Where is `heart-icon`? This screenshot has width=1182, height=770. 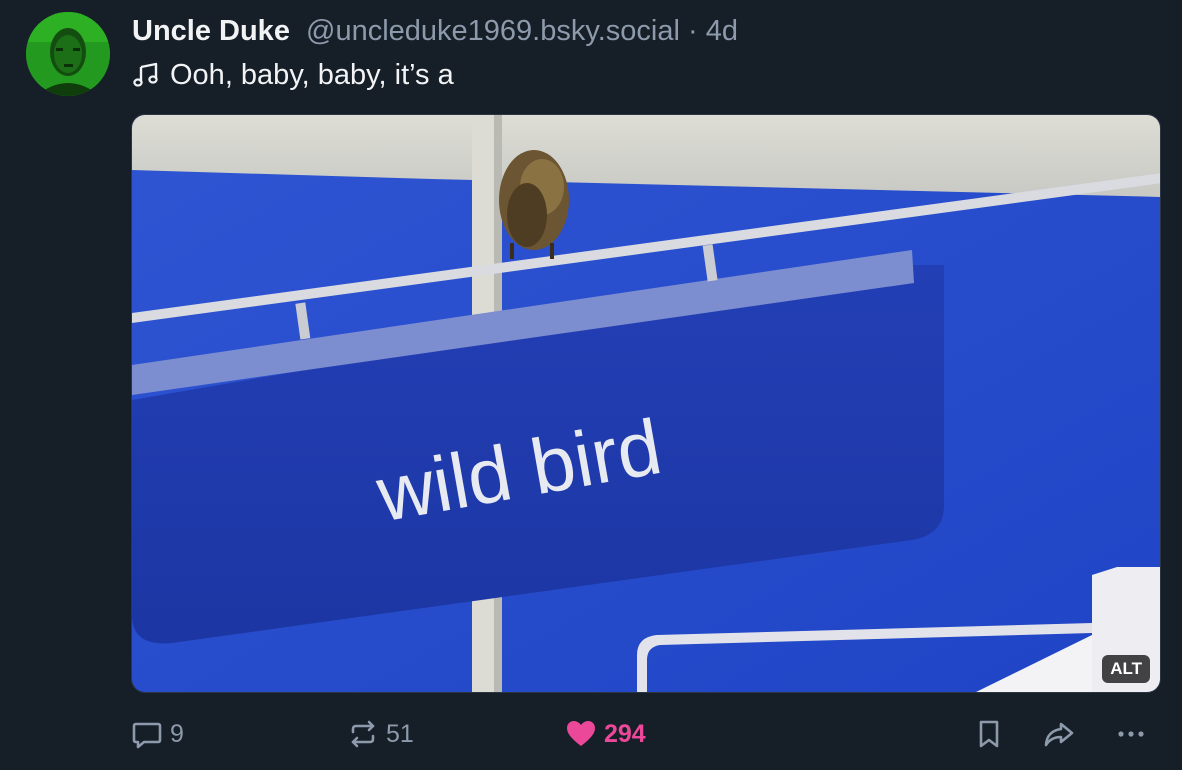 heart-icon is located at coordinates (581, 734).